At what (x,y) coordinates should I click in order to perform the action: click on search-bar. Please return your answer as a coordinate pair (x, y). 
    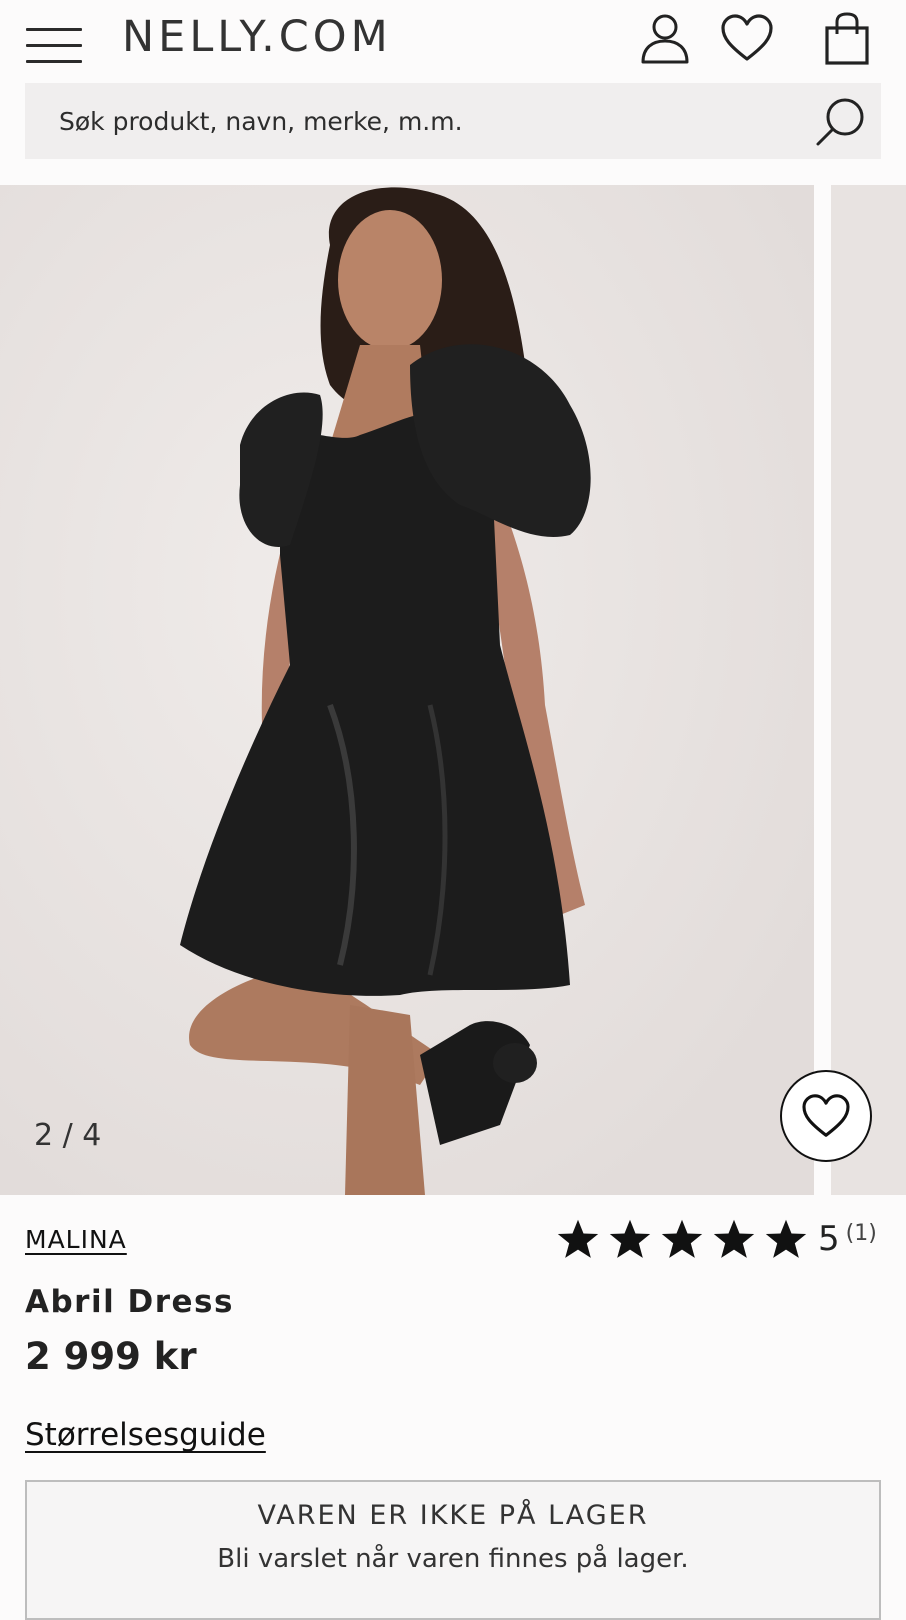
    Looking at the image, I should click on (453, 121).